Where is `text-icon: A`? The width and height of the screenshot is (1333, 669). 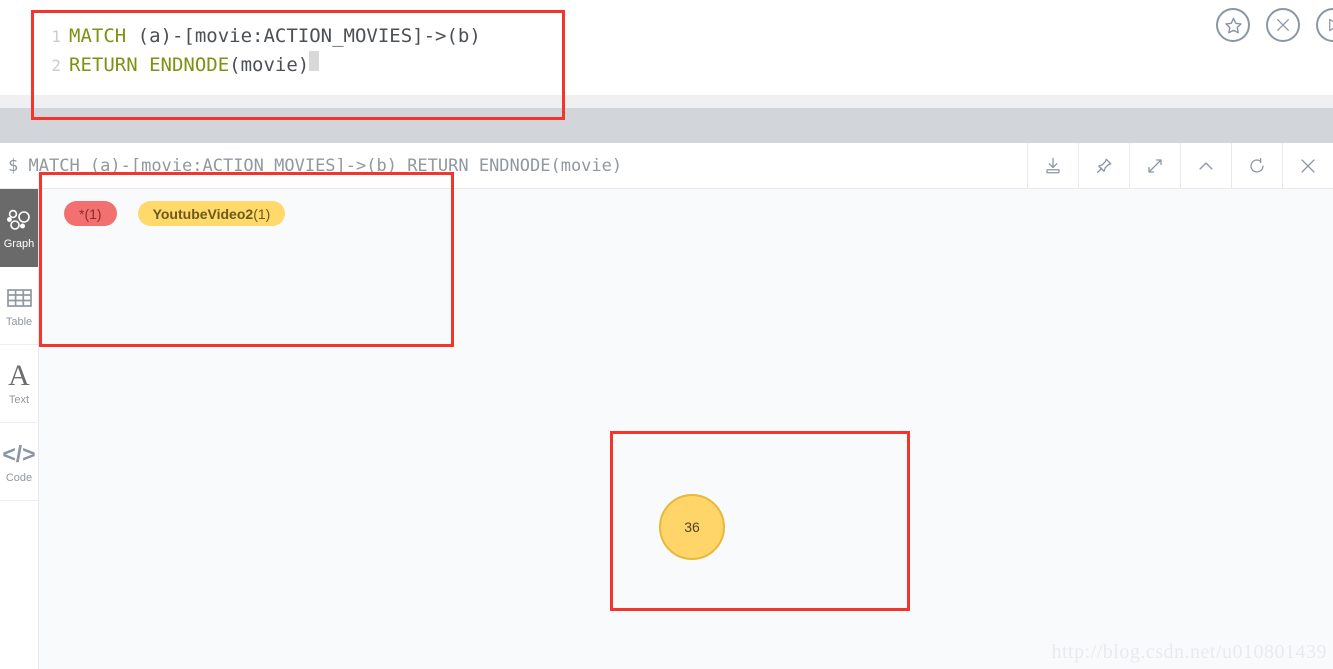 text-icon: A is located at coordinates (19, 376).